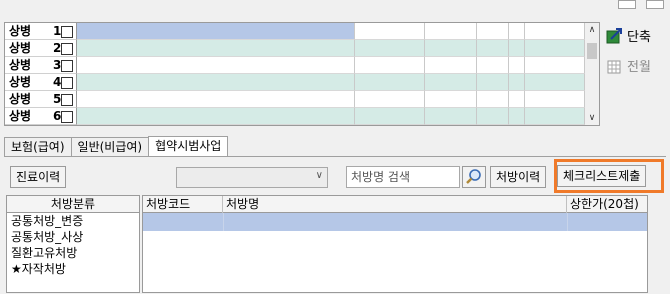  Describe the element at coordinates (57, 99) in the screenshot. I see `diagnosis-number: 5` at that location.